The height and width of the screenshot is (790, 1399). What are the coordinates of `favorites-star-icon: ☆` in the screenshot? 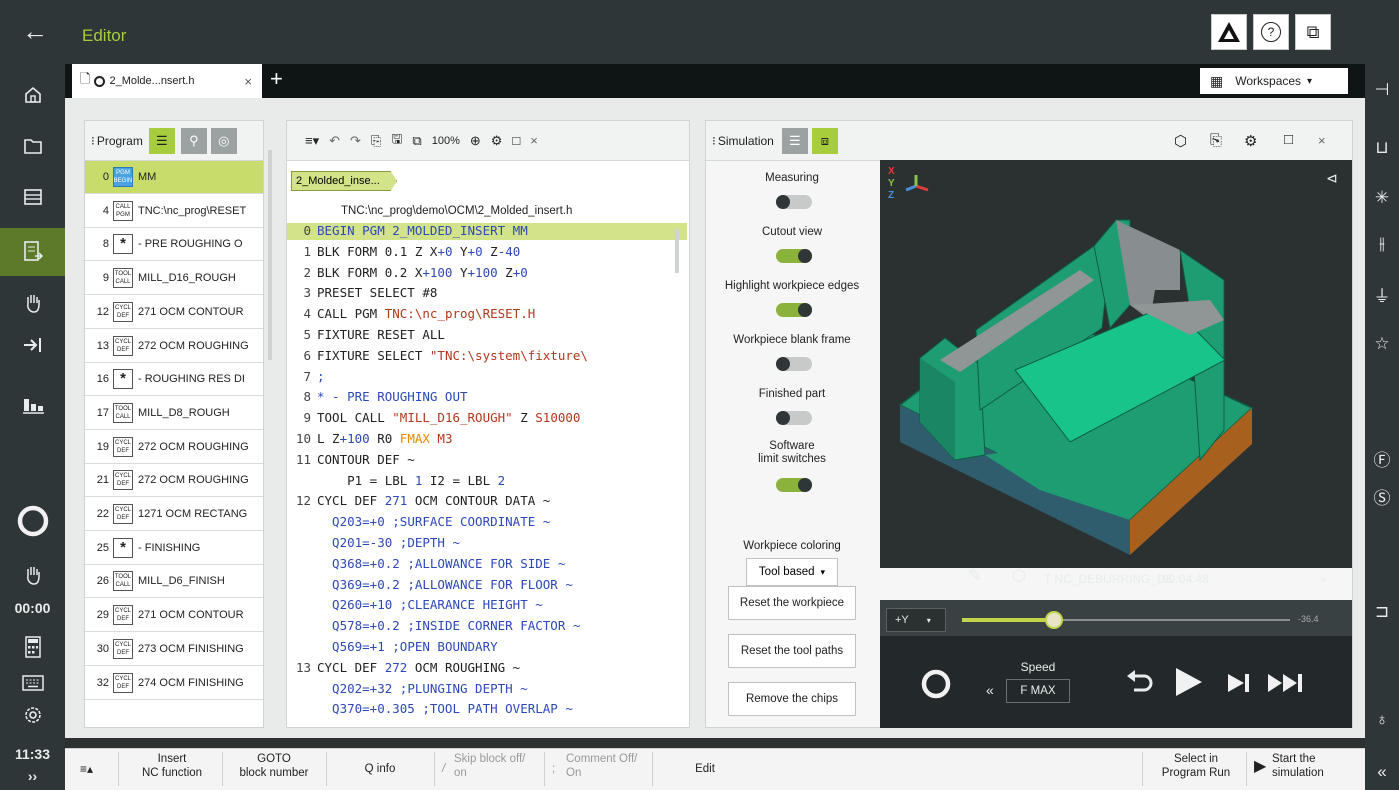 It's located at (1382, 344).